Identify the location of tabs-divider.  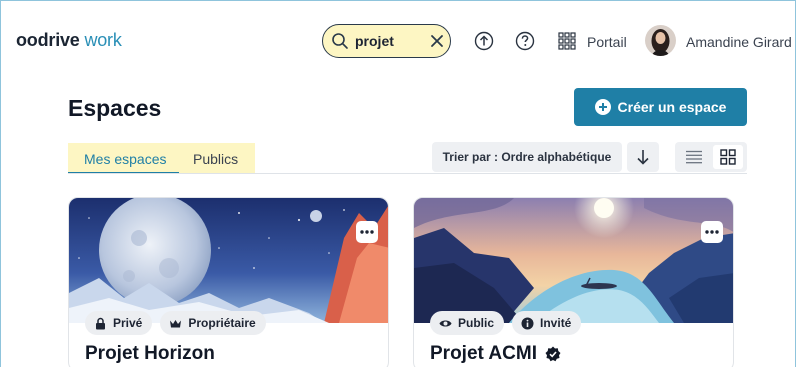
(407, 173).